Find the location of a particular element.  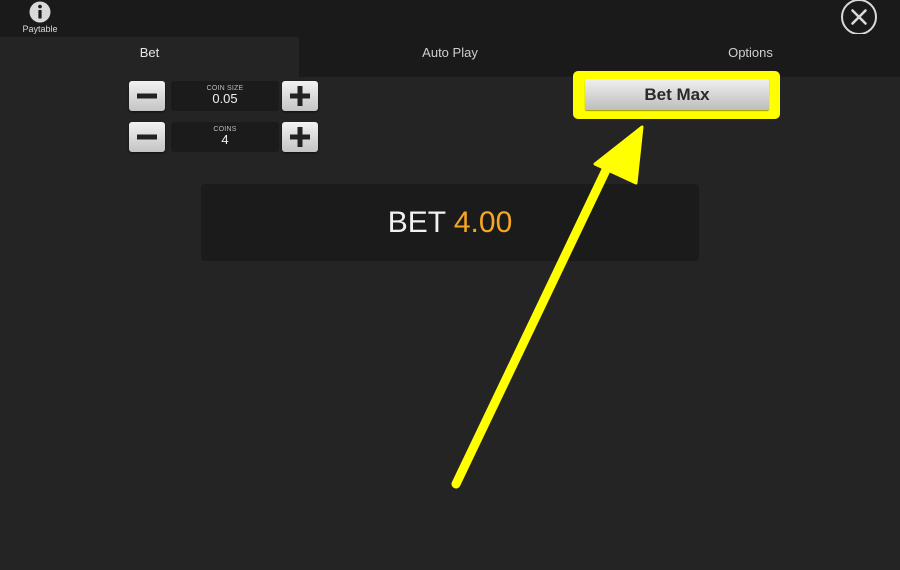

coins-value: 4 is located at coordinates (225, 139).